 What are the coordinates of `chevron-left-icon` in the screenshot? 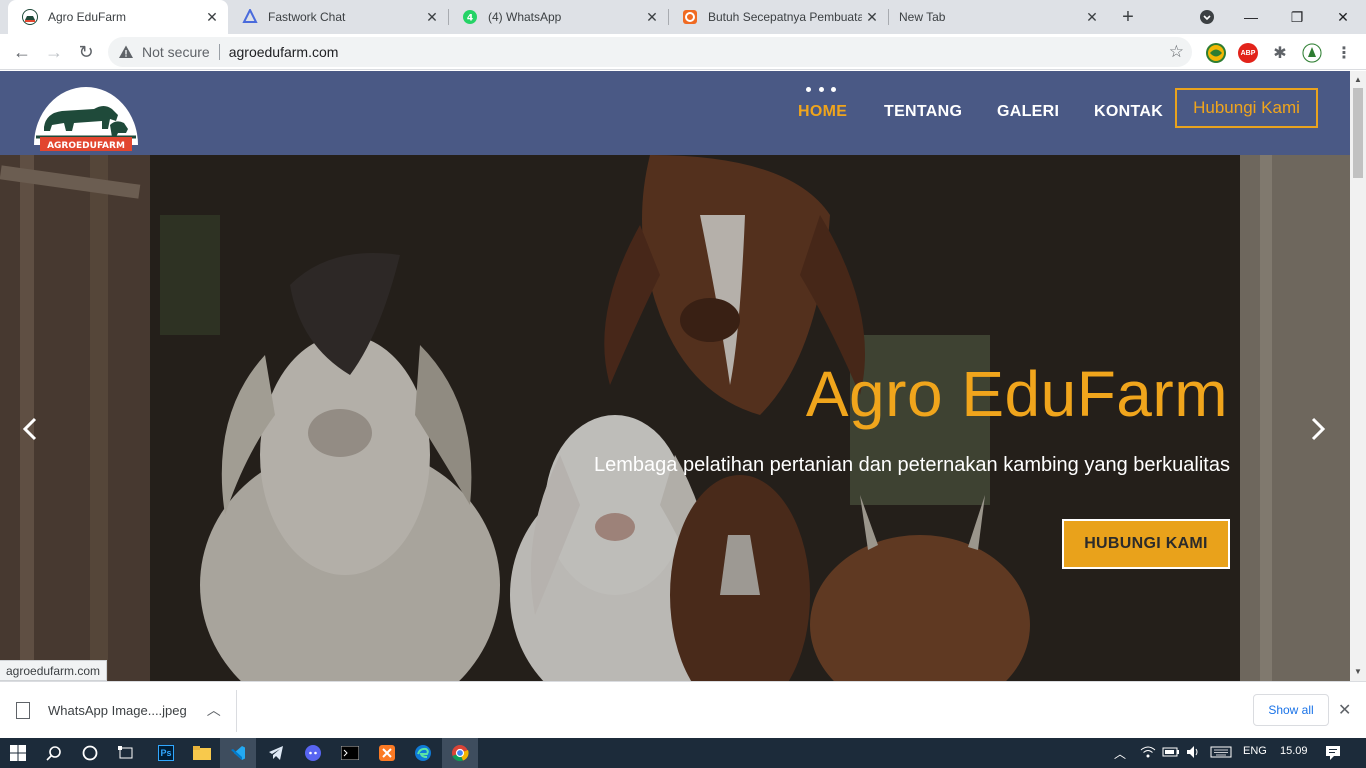 It's located at (30, 429).